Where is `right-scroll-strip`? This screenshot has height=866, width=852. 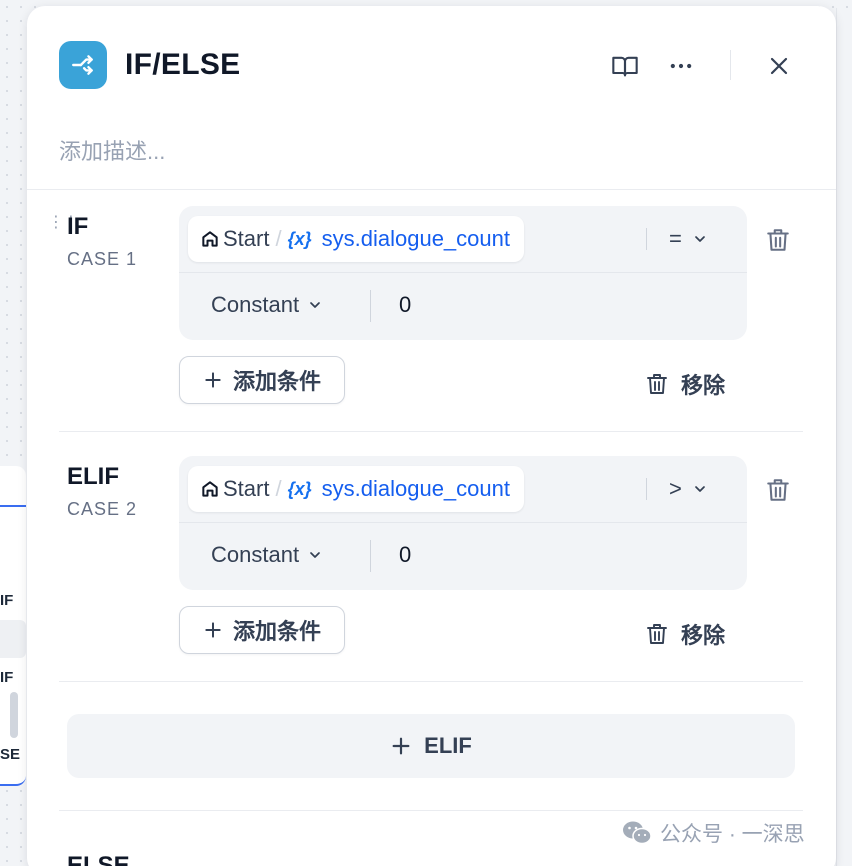 right-scroll-strip is located at coordinates (844, 437).